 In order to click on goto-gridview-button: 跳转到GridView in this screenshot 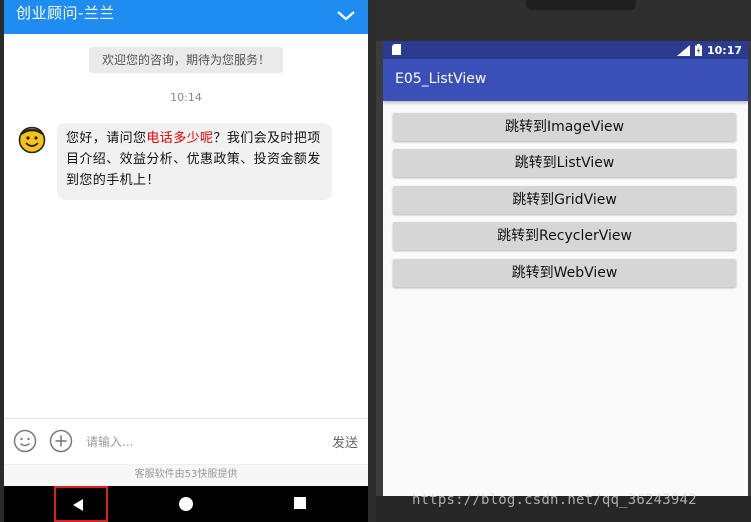, I will do `click(564, 200)`.